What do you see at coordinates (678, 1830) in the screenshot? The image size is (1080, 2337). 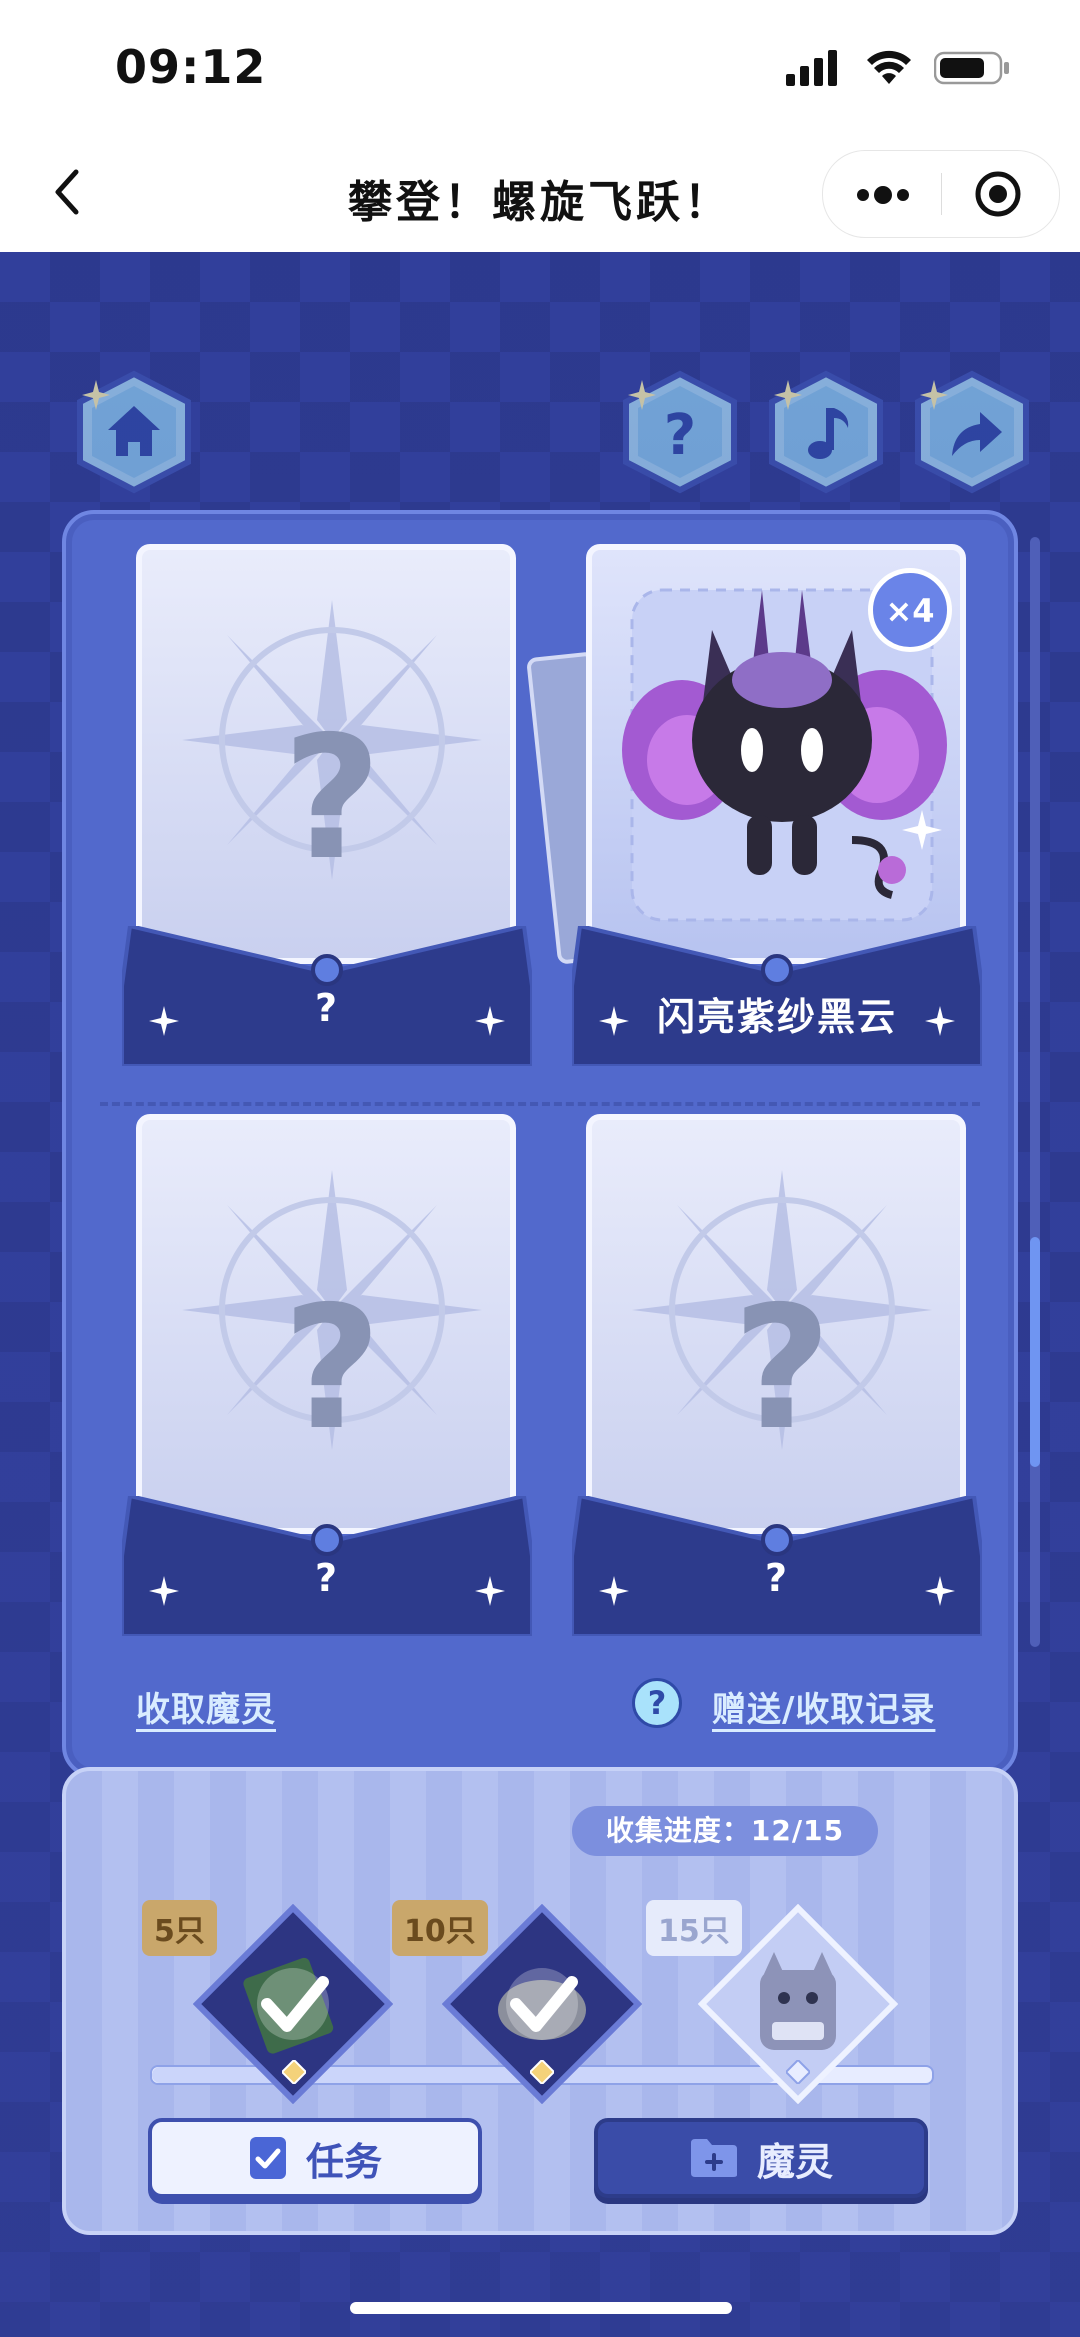 I see `progress-label: 收集进度：` at bounding box center [678, 1830].